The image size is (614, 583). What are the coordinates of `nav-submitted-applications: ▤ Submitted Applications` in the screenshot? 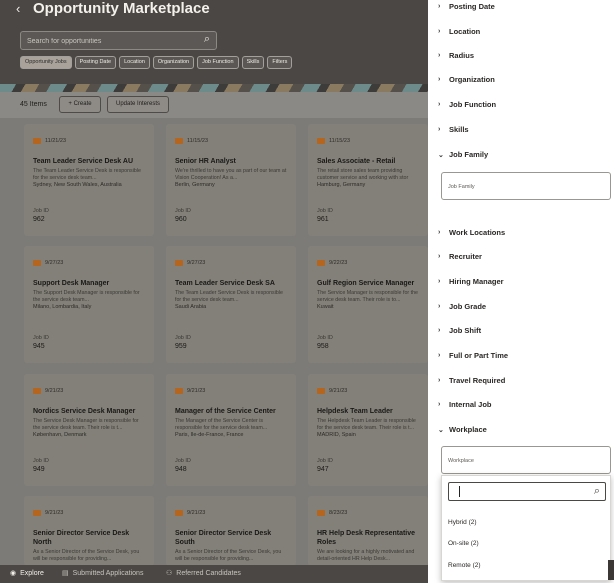 It's located at (103, 573).